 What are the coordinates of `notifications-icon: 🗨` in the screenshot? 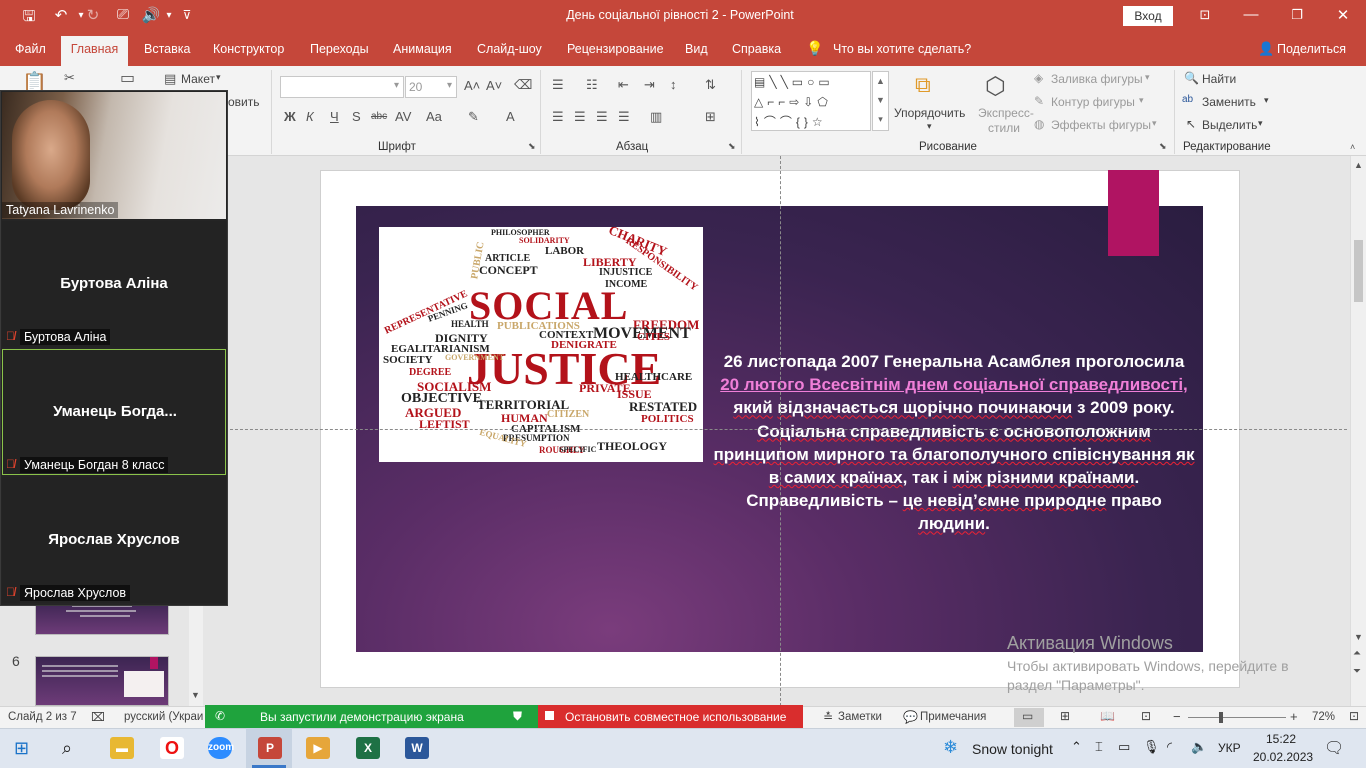 It's located at (1334, 748).